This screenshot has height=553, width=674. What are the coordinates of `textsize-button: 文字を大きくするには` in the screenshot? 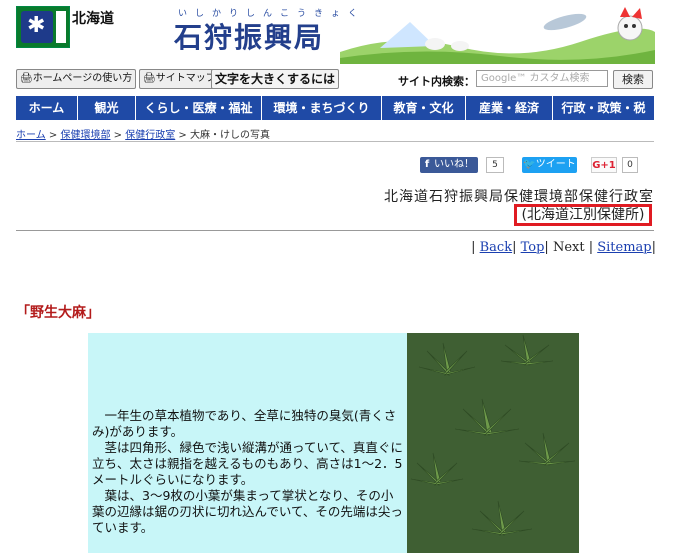 It's located at (275, 79).